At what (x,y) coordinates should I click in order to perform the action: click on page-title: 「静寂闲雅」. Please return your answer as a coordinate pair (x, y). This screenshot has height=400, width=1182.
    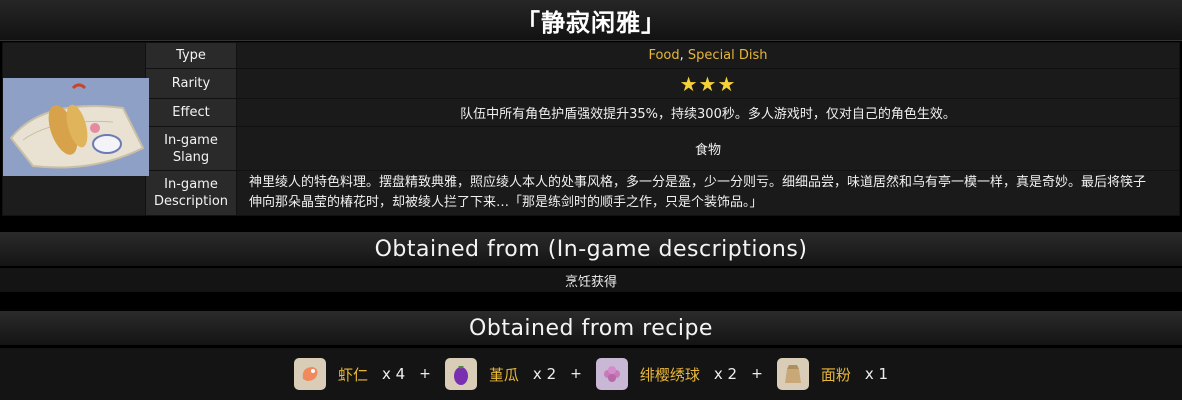
    Looking at the image, I should click on (591, 22).